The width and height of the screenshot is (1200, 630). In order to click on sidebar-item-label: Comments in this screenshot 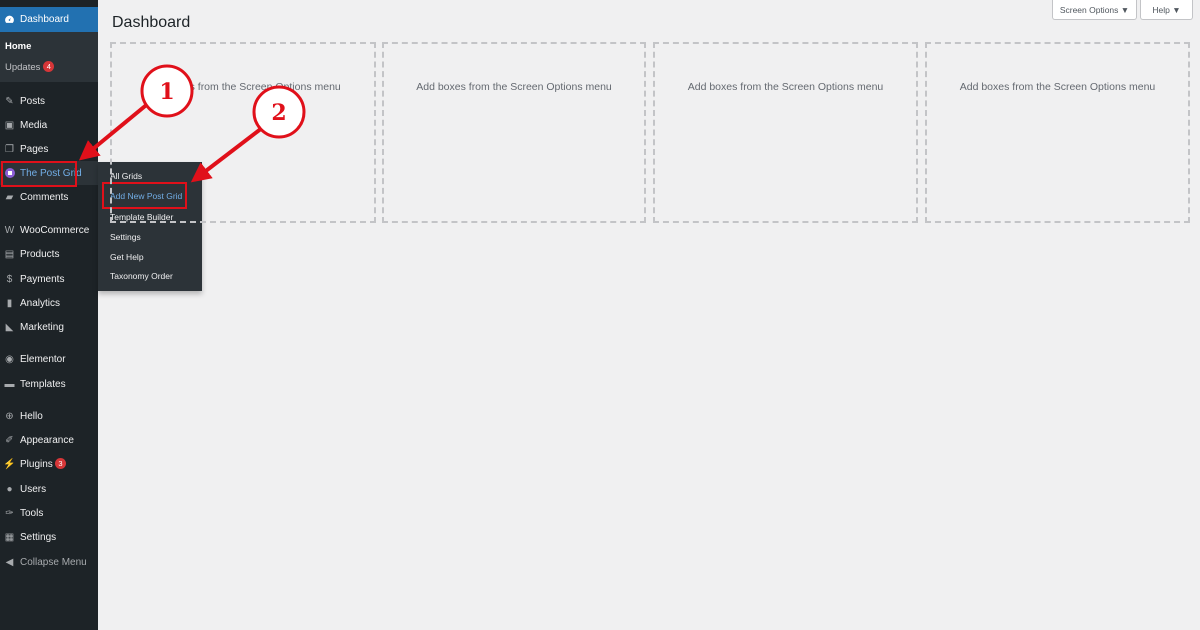, I will do `click(44, 197)`.